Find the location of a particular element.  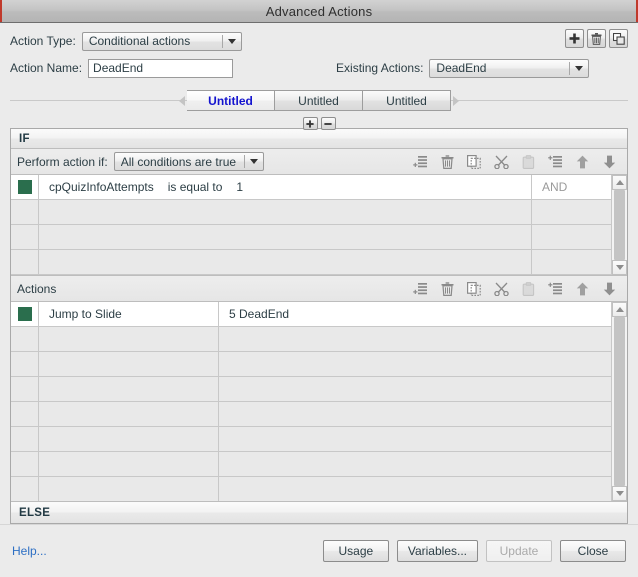

tab-label: Untitled is located at coordinates (318, 100).